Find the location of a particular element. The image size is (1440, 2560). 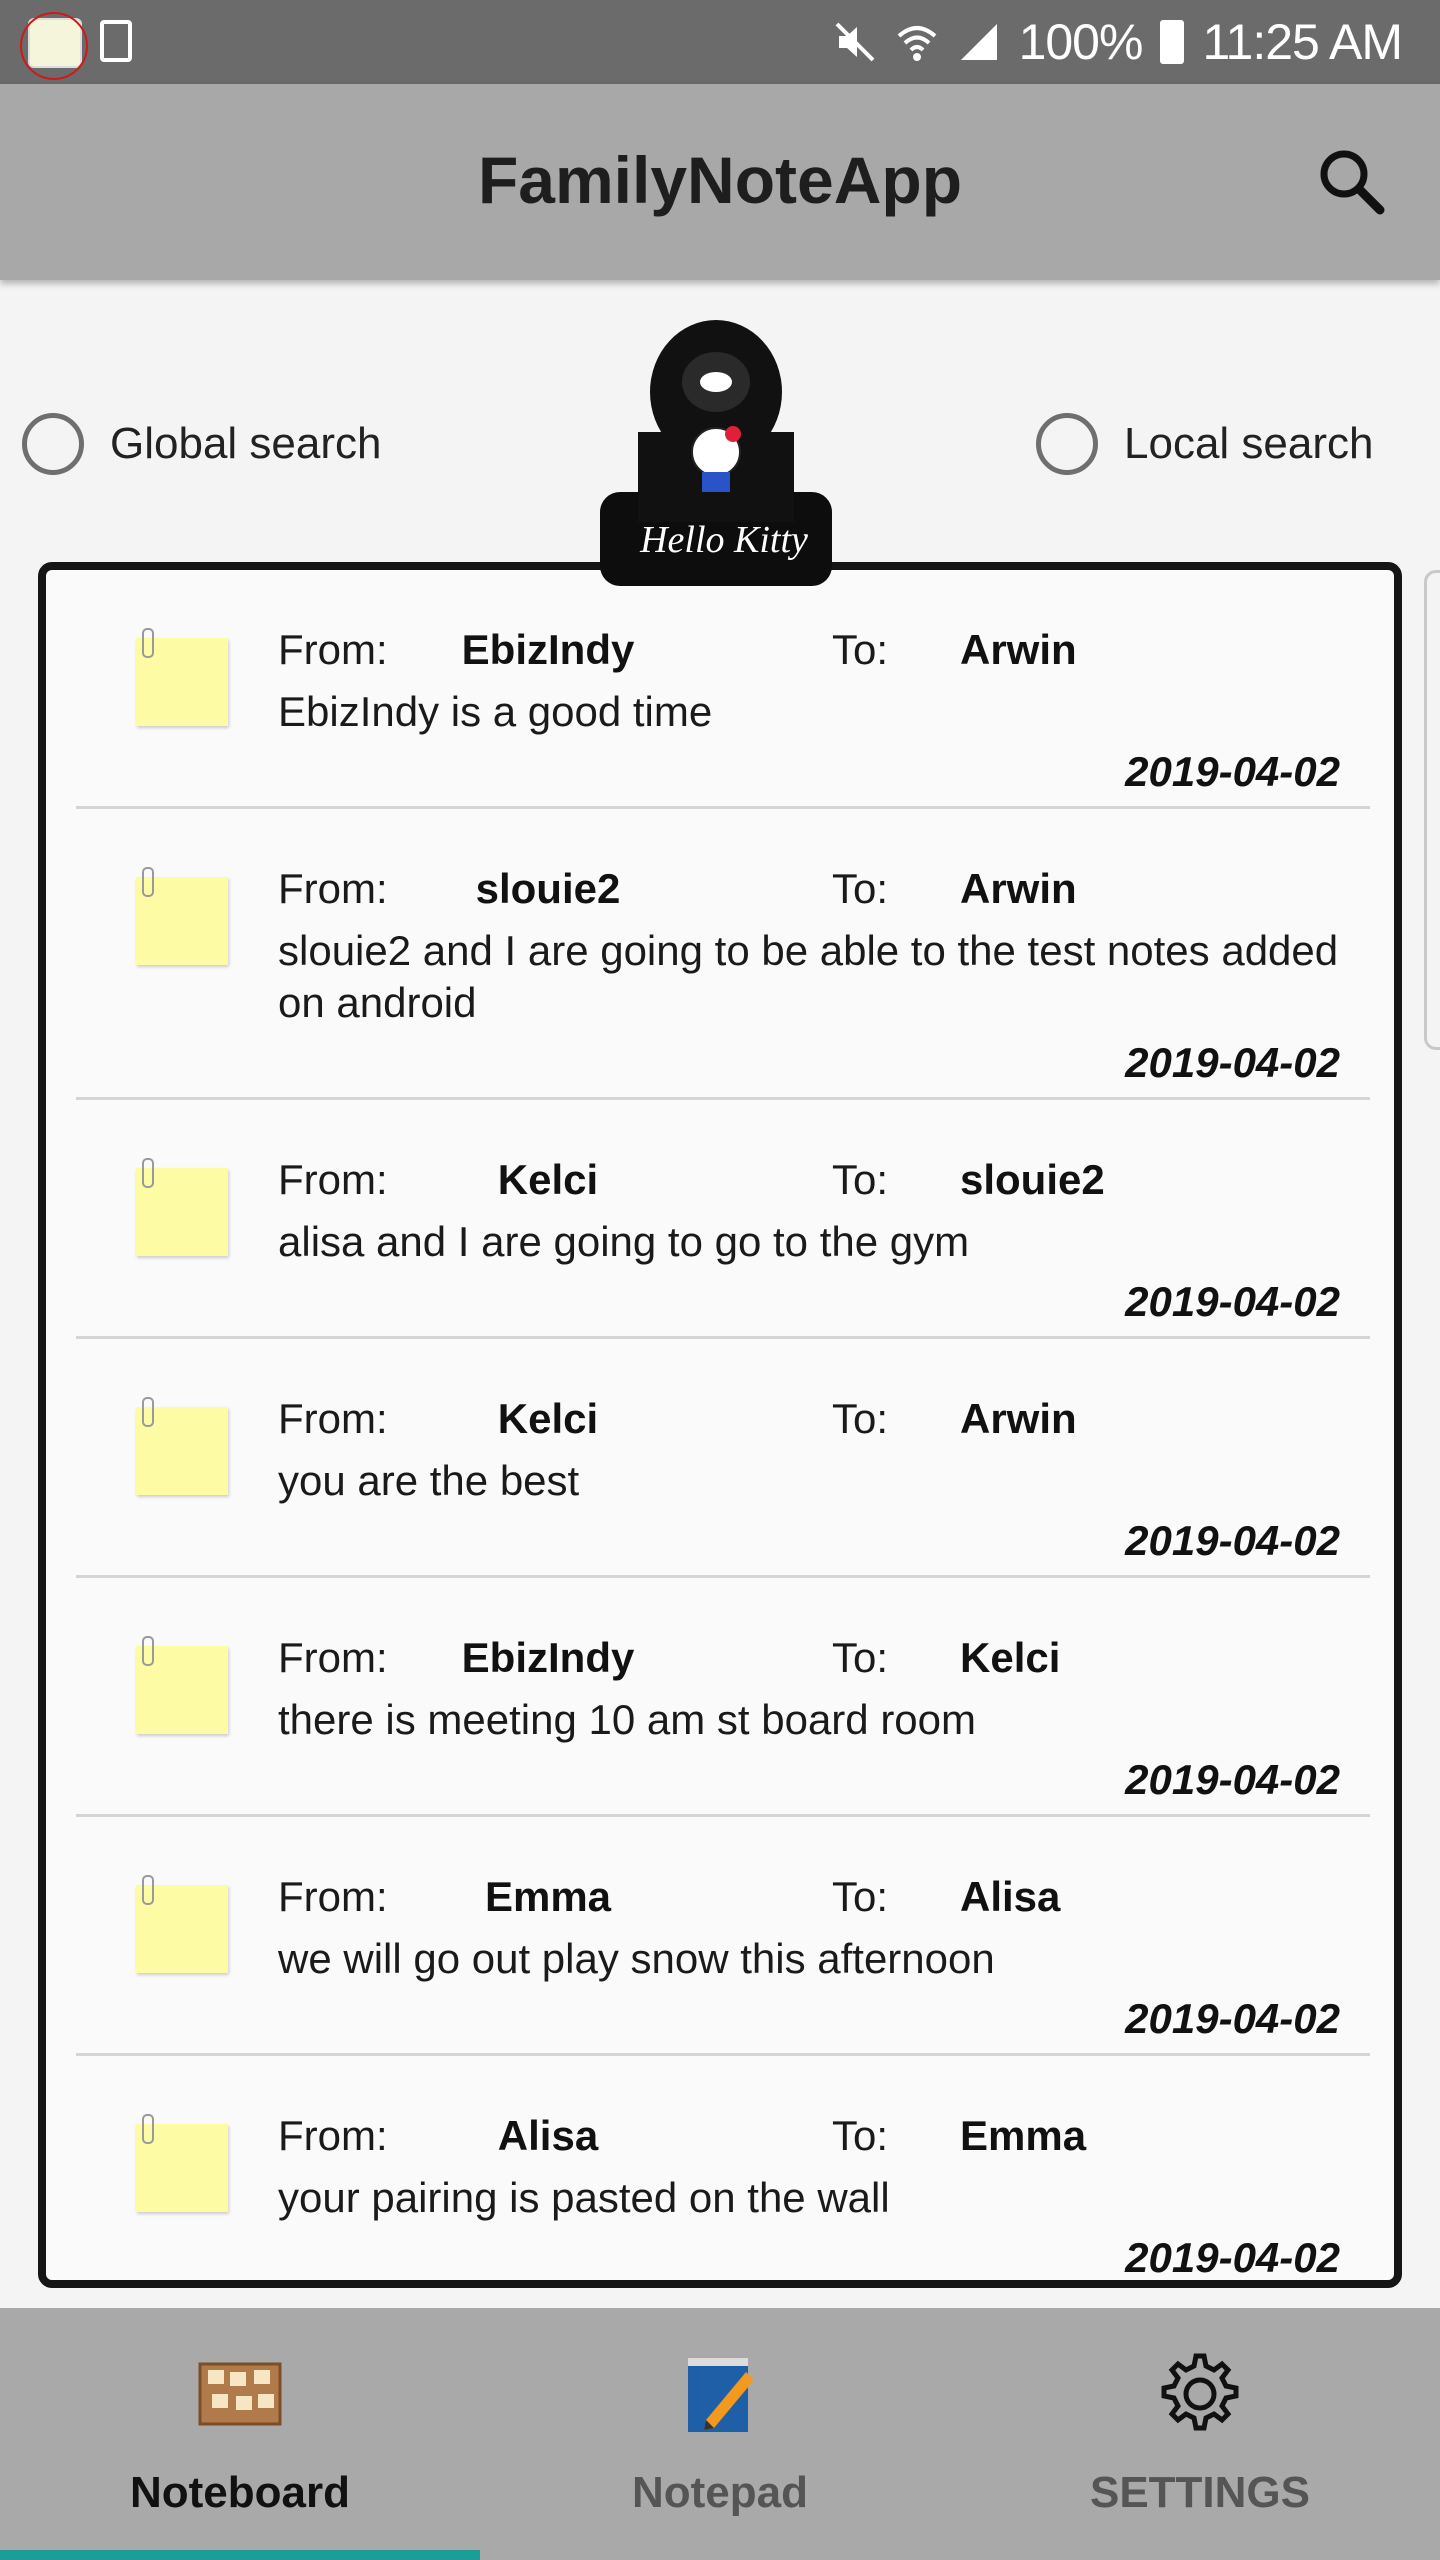

hello-kitty-clip-icon: Hello Kitty is located at coordinates (716, 453).